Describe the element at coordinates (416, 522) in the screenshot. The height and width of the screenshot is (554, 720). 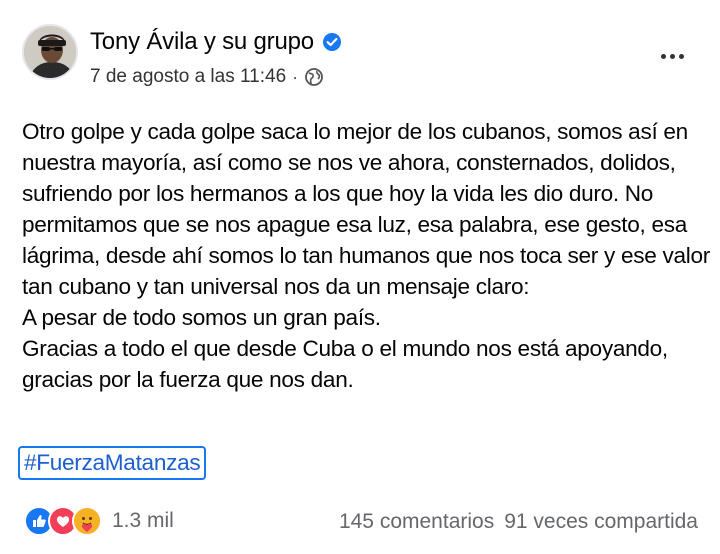
I see `comments-count: 145 comentarios` at that location.